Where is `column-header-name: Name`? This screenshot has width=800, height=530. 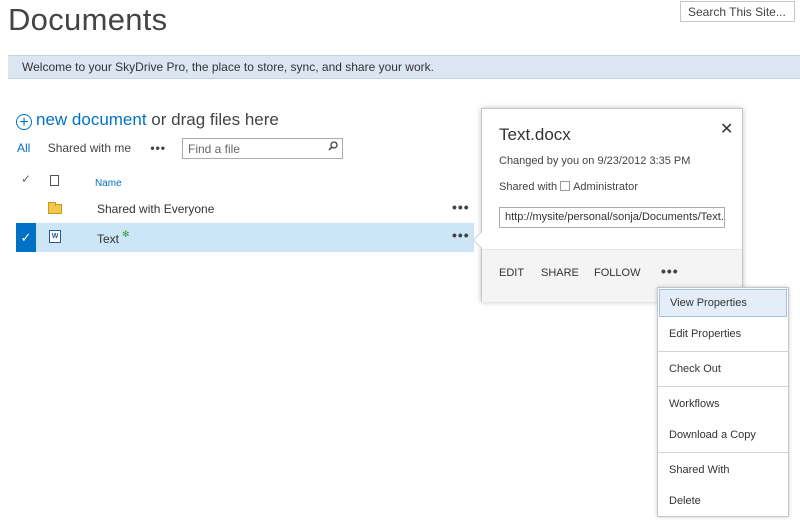 column-header-name: Name is located at coordinates (108, 183).